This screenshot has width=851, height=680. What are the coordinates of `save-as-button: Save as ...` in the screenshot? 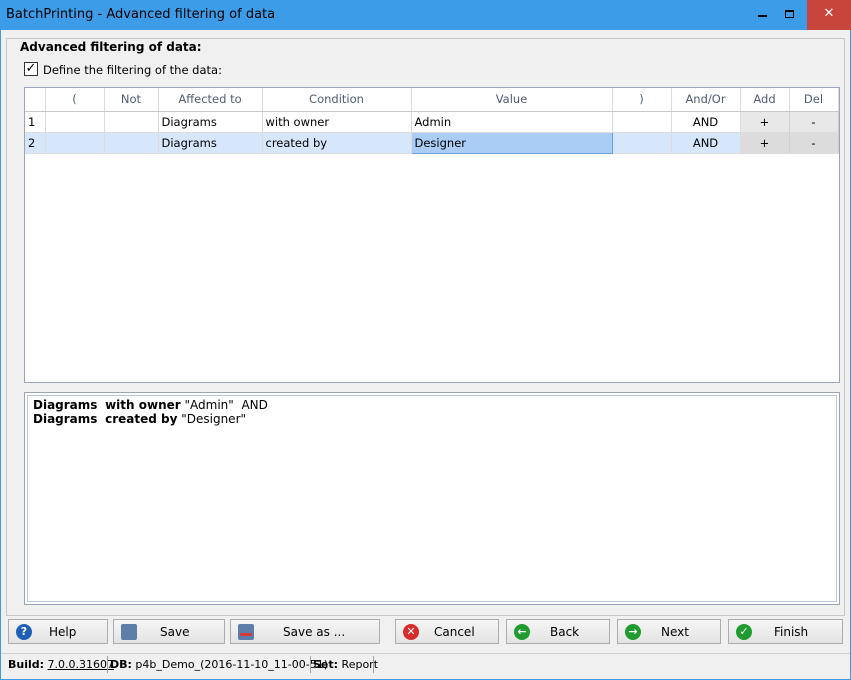 It's located at (305, 631).